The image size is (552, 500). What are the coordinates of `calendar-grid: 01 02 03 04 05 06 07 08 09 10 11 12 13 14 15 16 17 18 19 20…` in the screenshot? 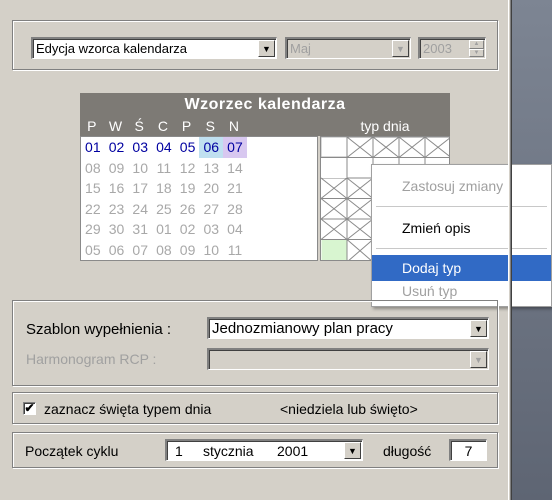 It's located at (199, 198).